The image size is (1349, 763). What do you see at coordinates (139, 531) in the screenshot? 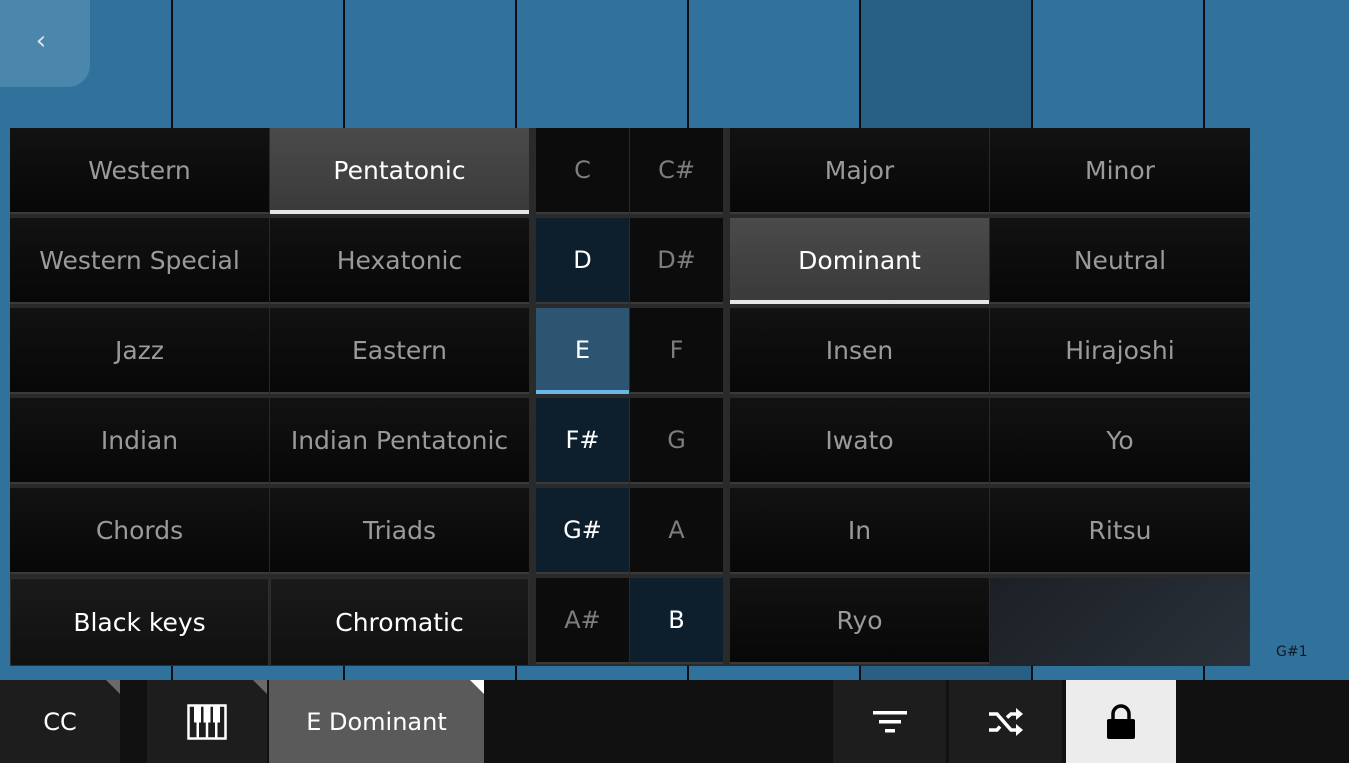
I see `category-chords: Chords` at bounding box center [139, 531].